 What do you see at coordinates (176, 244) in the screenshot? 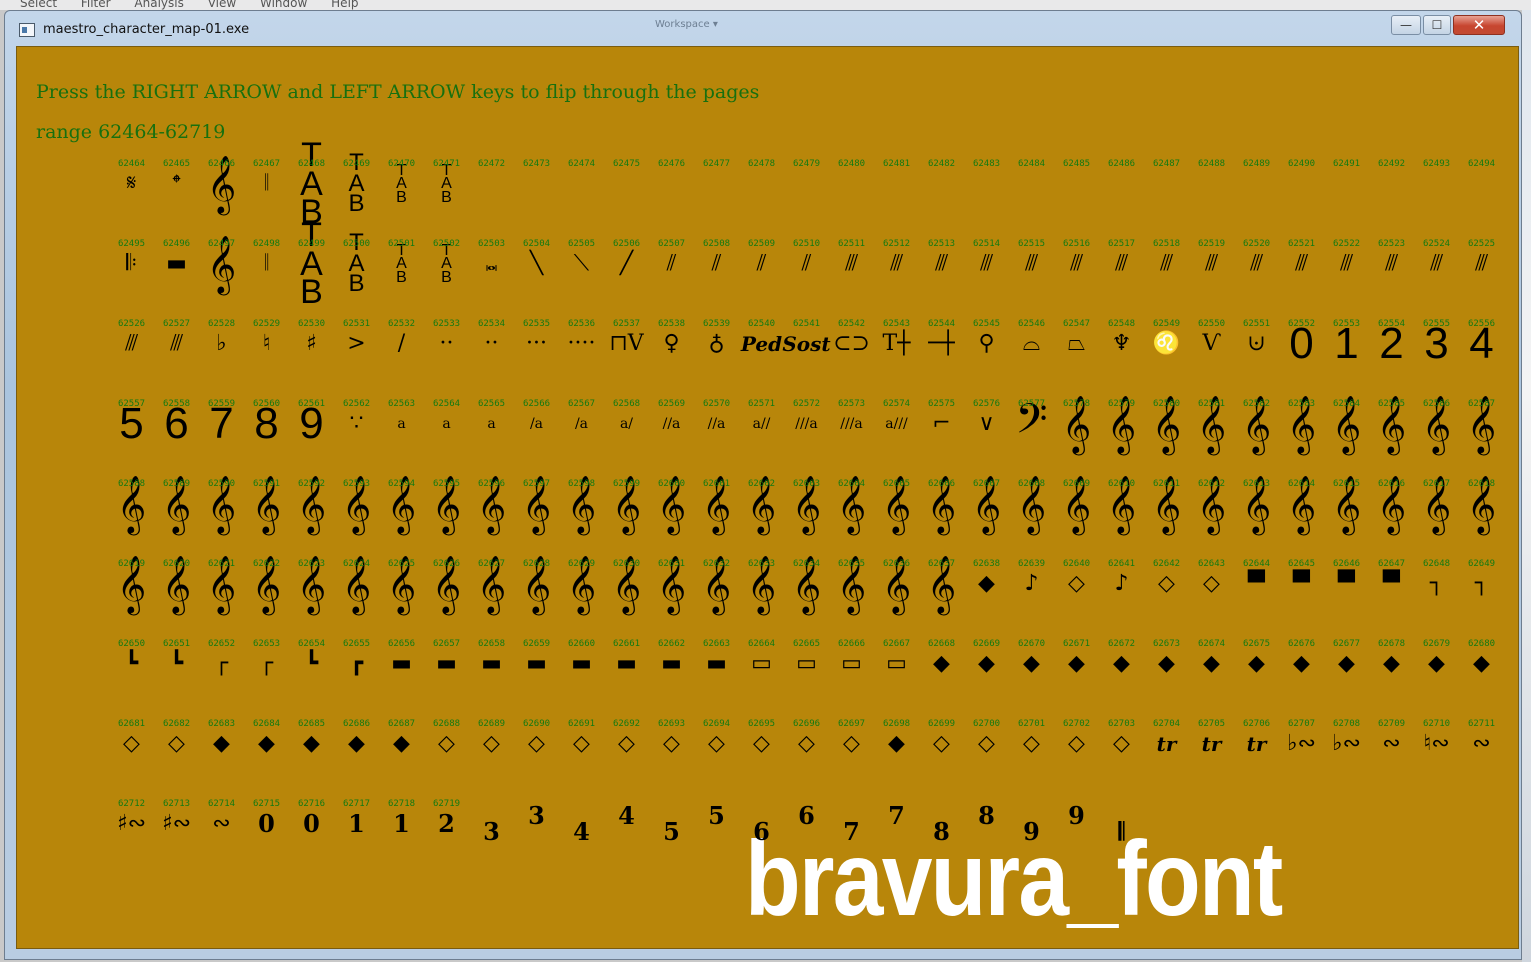
I see `char-code-label: 62496` at bounding box center [176, 244].